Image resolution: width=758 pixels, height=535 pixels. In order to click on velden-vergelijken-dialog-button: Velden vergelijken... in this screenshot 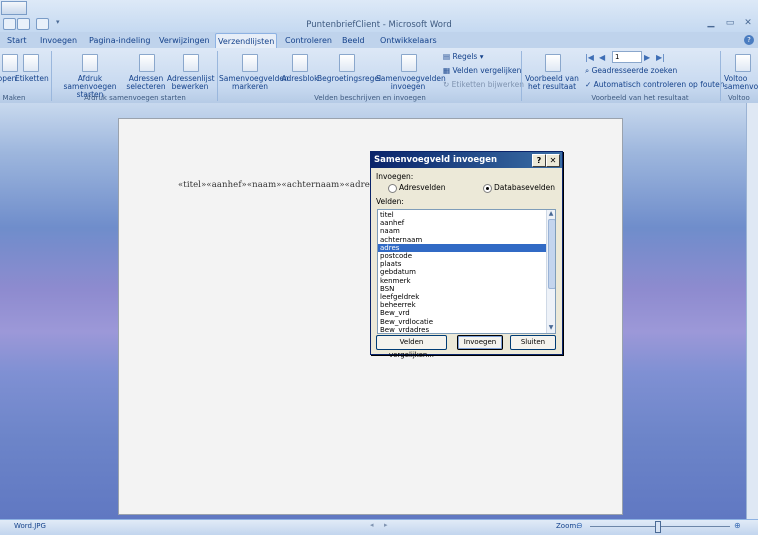, I will do `click(411, 347)`.